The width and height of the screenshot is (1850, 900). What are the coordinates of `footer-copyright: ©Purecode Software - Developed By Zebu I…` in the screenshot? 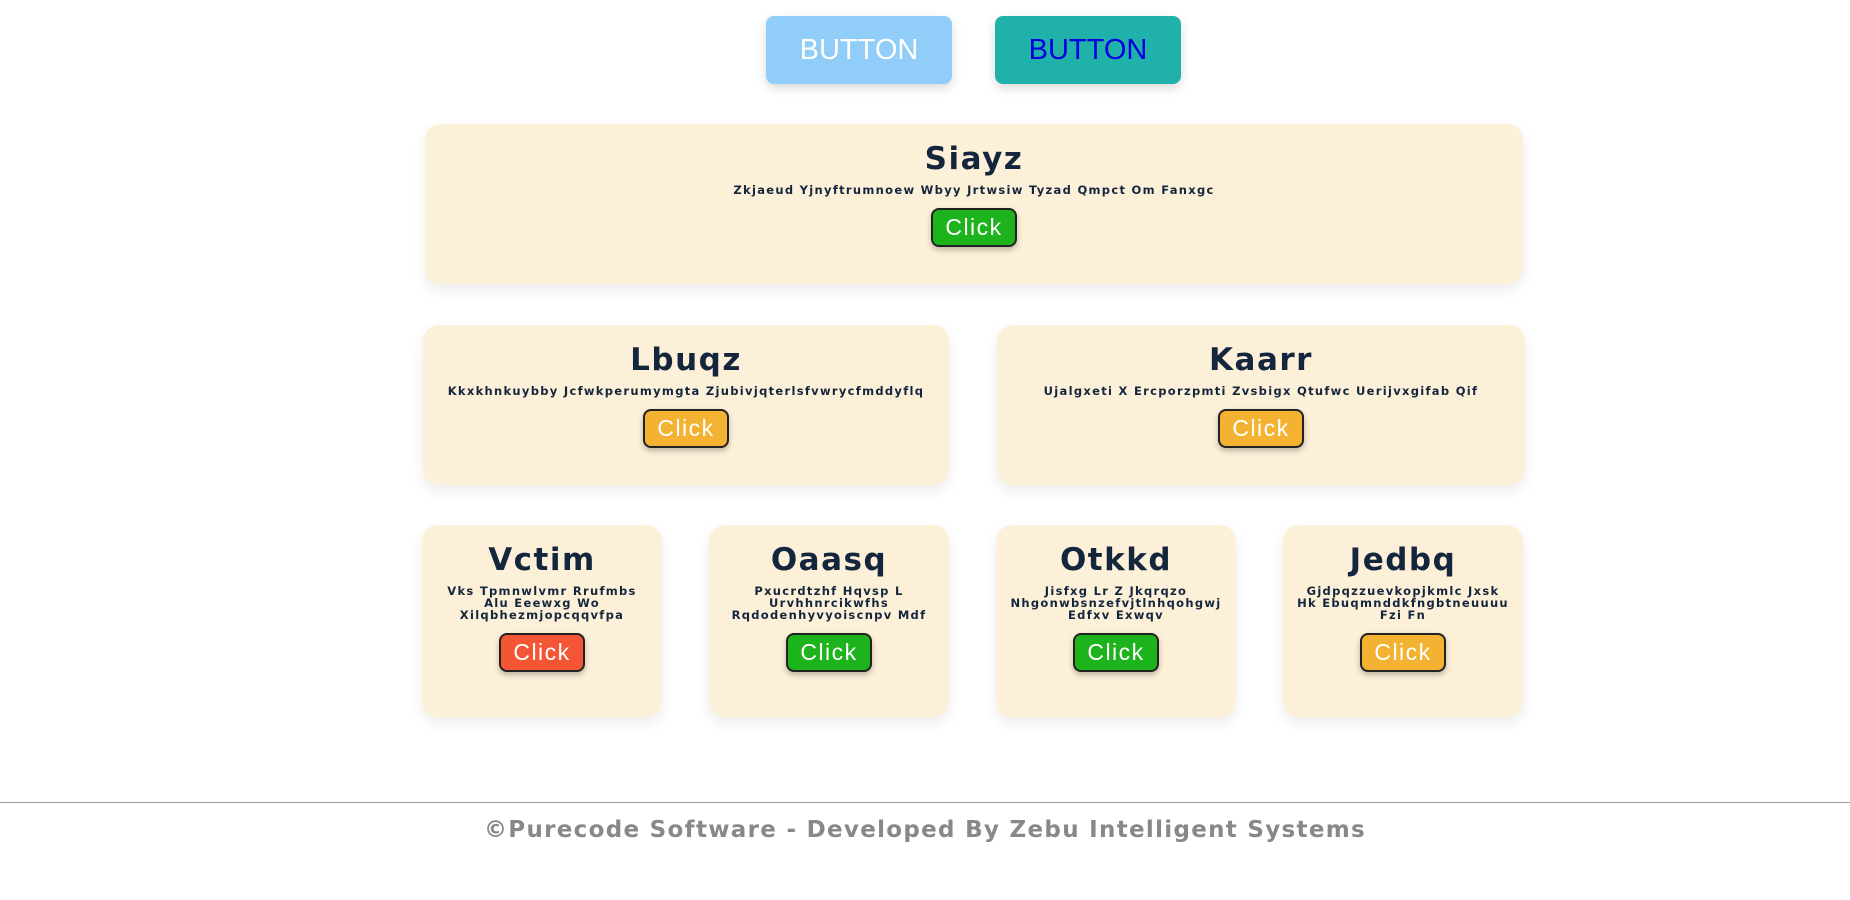 It's located at (925, 830).